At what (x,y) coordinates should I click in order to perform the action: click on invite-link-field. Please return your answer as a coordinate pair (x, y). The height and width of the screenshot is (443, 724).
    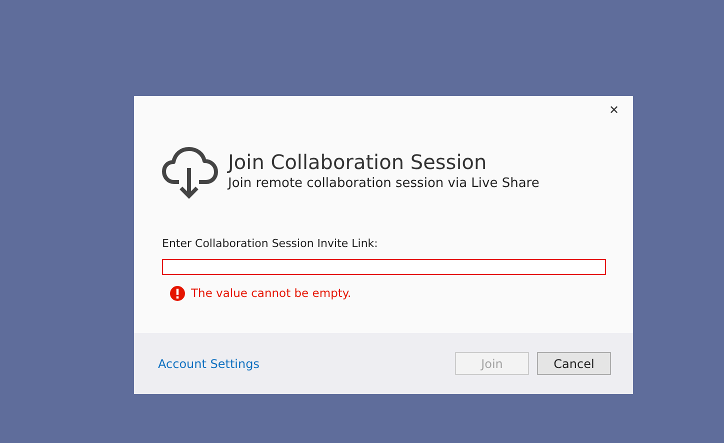
    Looking at the image, I should click on (384, 266).